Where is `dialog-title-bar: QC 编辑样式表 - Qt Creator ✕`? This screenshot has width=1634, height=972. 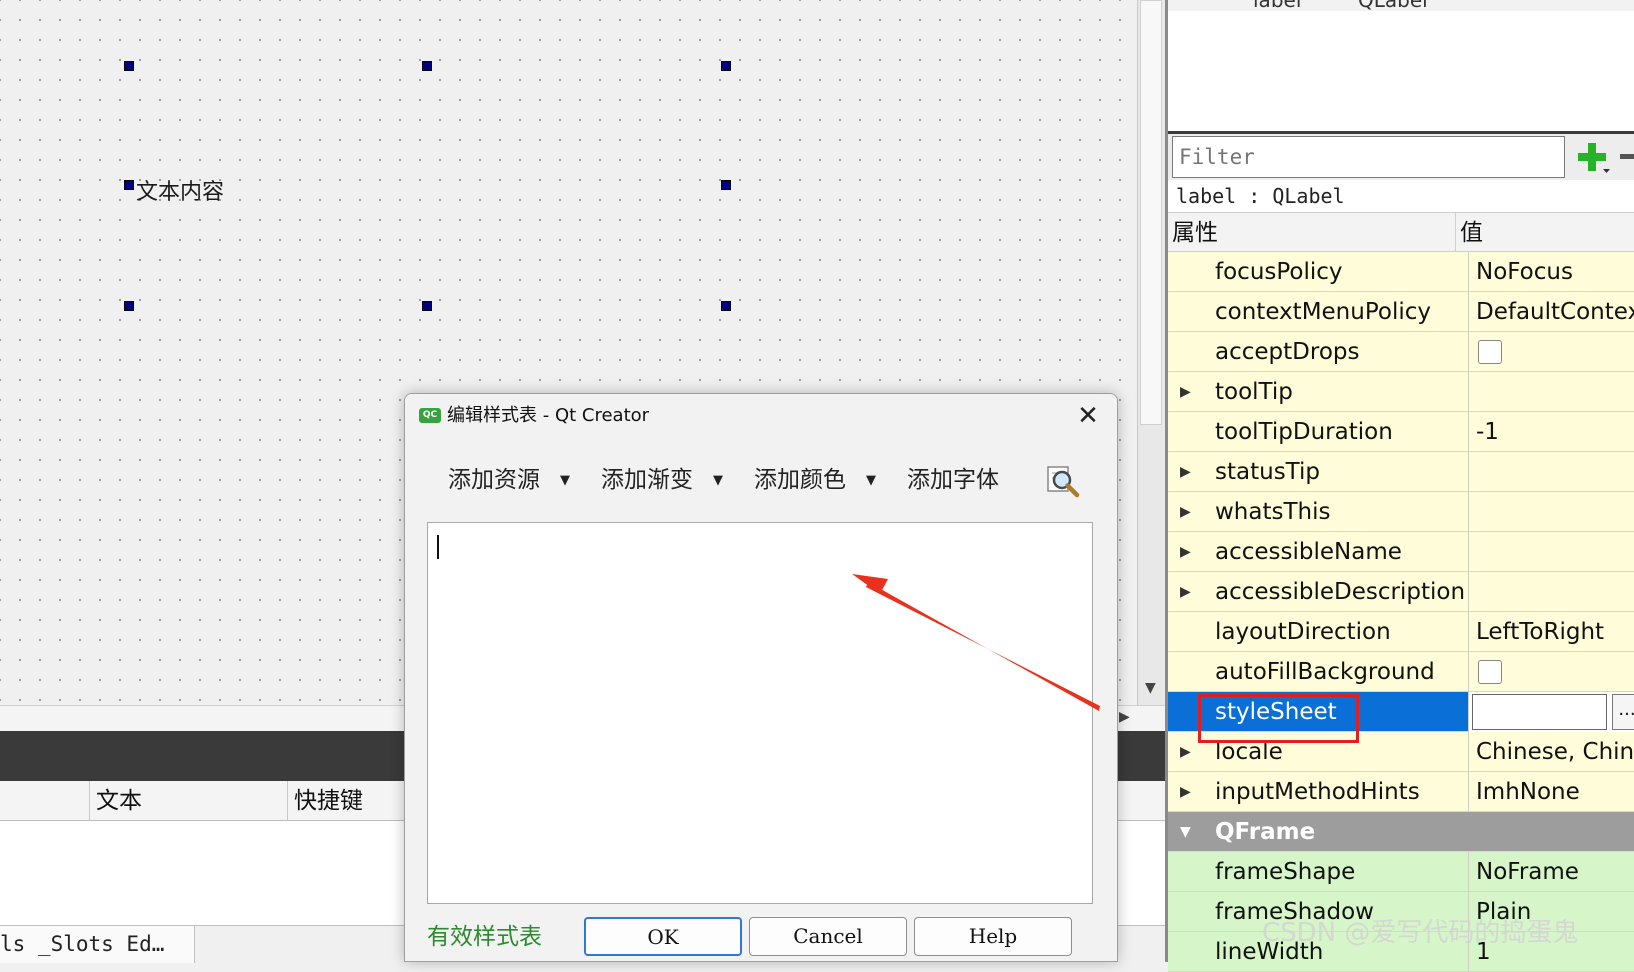 dialog-title-bar: QC 编辑样式表 - Qt Creator ✕ is located at coordinates (761, 416).